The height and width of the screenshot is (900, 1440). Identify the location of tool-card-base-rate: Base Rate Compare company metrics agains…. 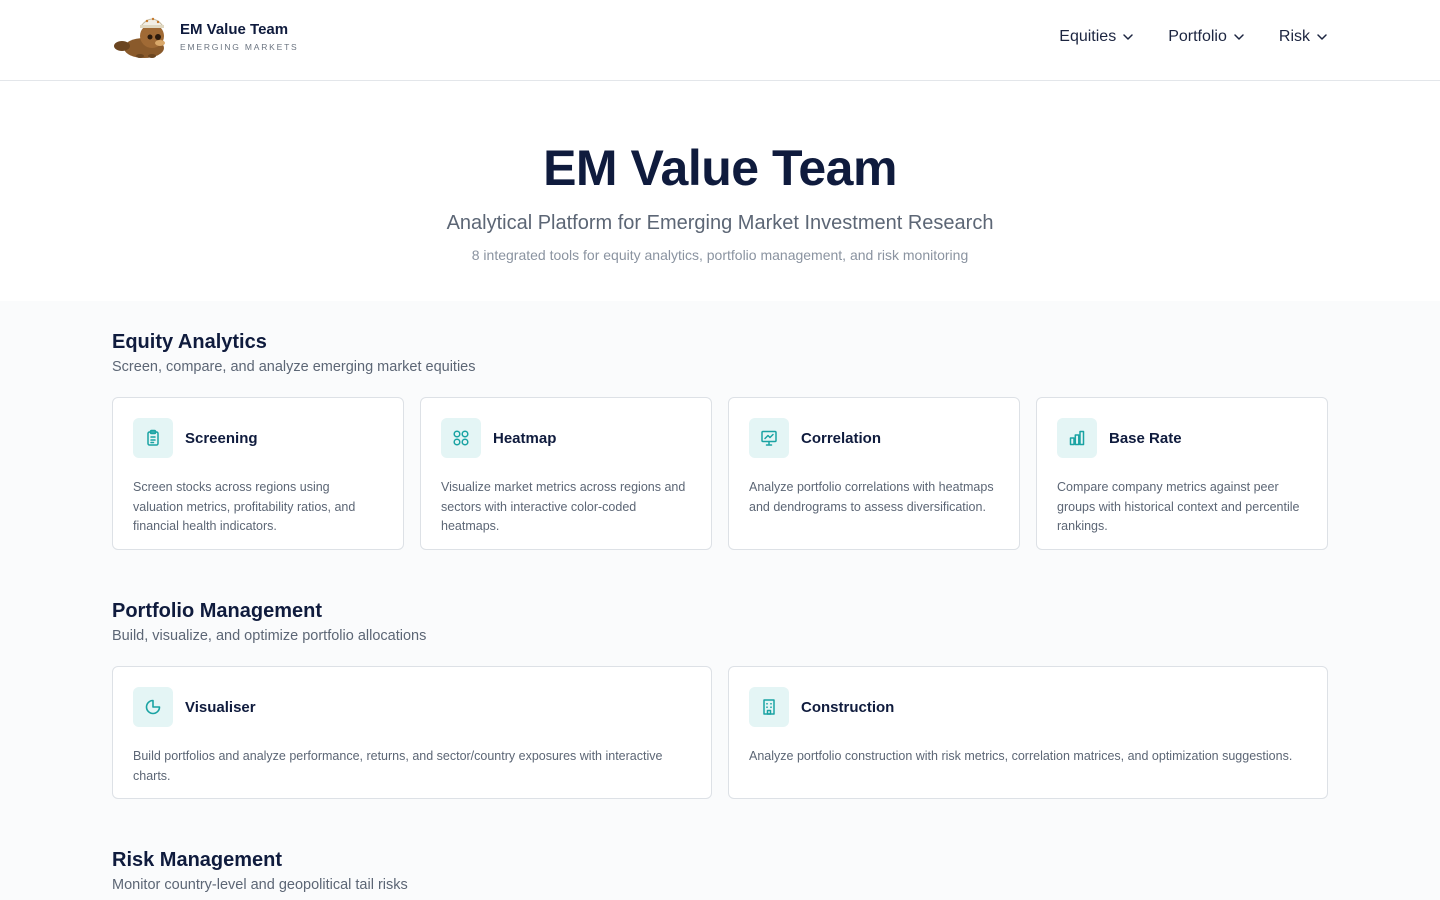
(1182, 473).